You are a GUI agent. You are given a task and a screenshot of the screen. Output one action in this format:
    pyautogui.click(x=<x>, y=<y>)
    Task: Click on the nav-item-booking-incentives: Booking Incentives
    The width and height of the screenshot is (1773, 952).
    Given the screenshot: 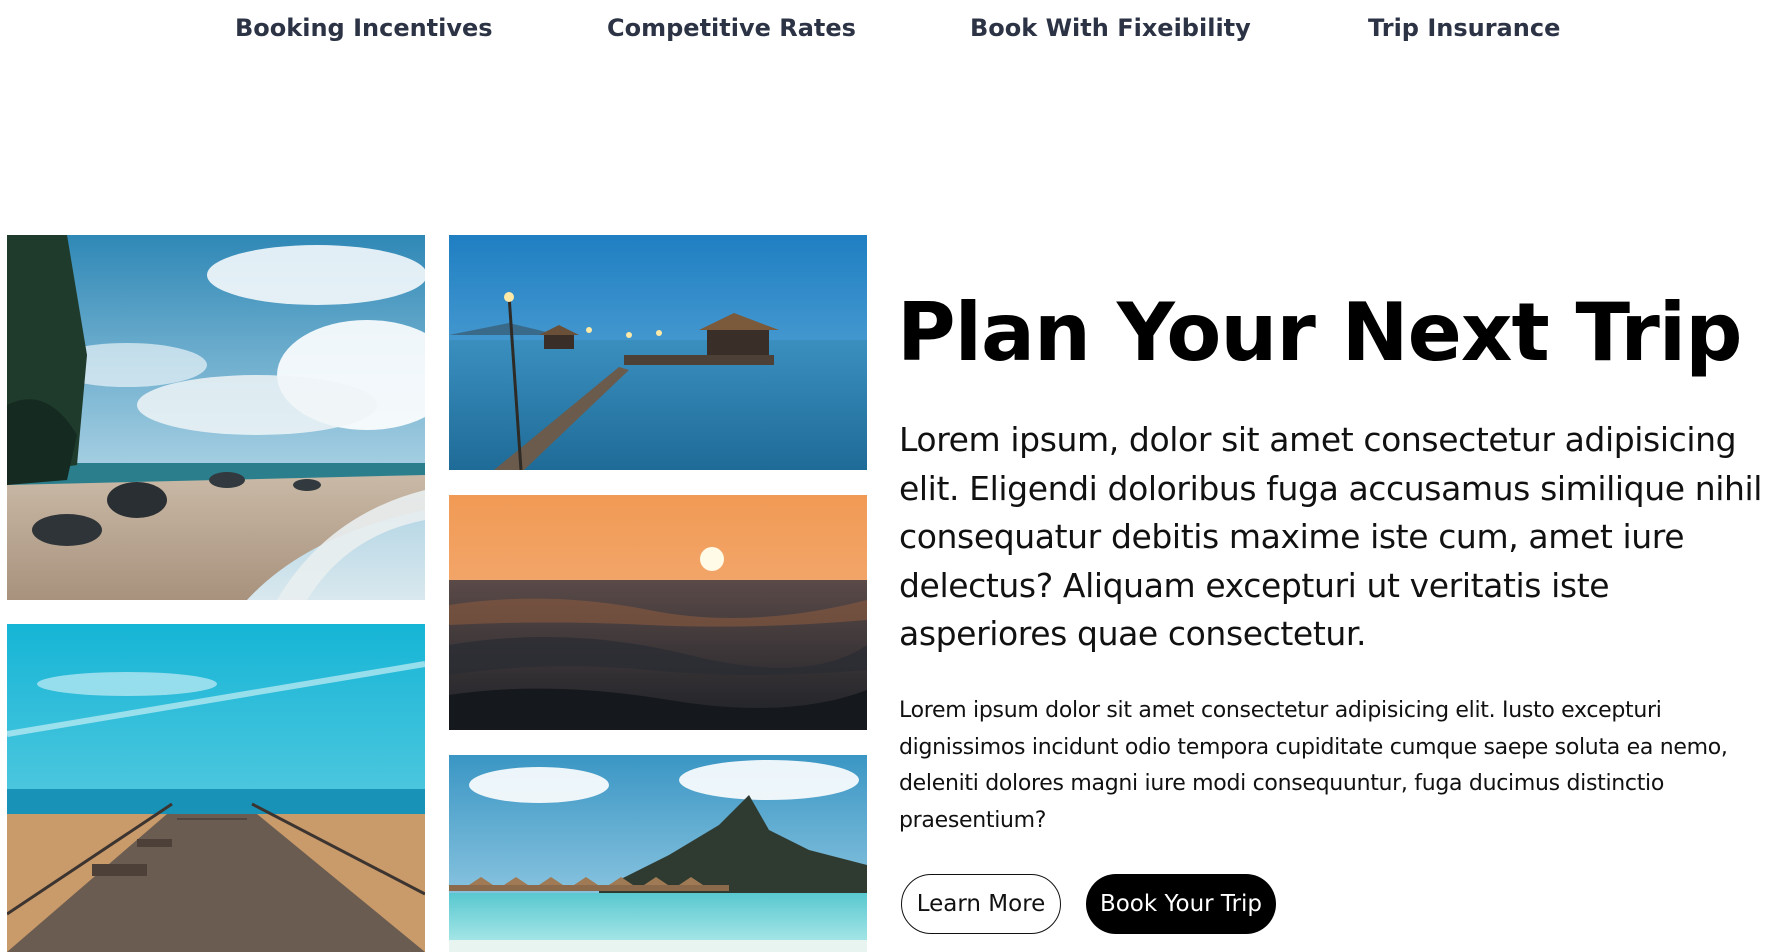 What is the action you would take?
    pyautogui.click(x=364, y=28)
    